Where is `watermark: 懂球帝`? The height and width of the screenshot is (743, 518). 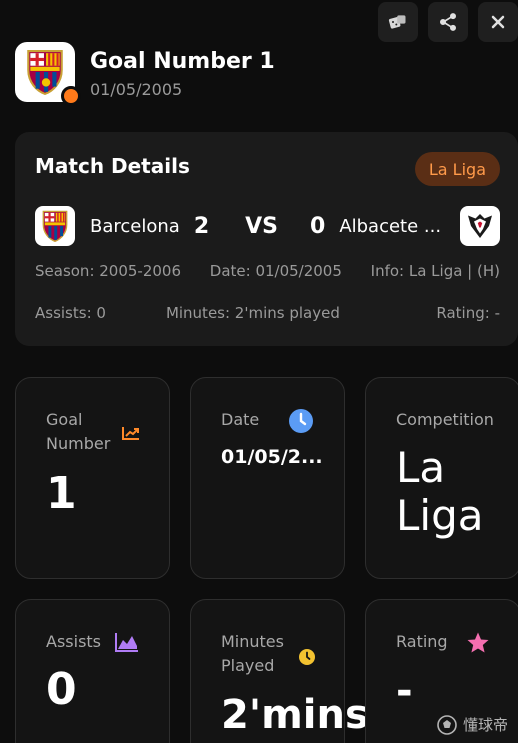
watermark: 懂球帝 is located at coordinates (472, 724).